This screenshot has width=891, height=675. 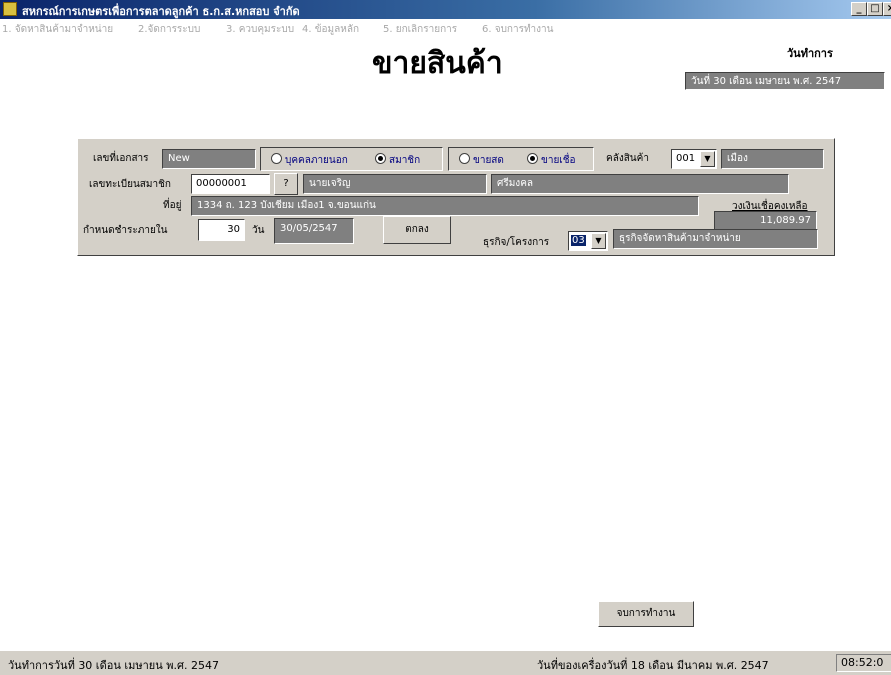 What do you see at coordinates (258, 230) in the screenshot?
I see `days-unit-label: วัน` at bounding box center [258, 230].